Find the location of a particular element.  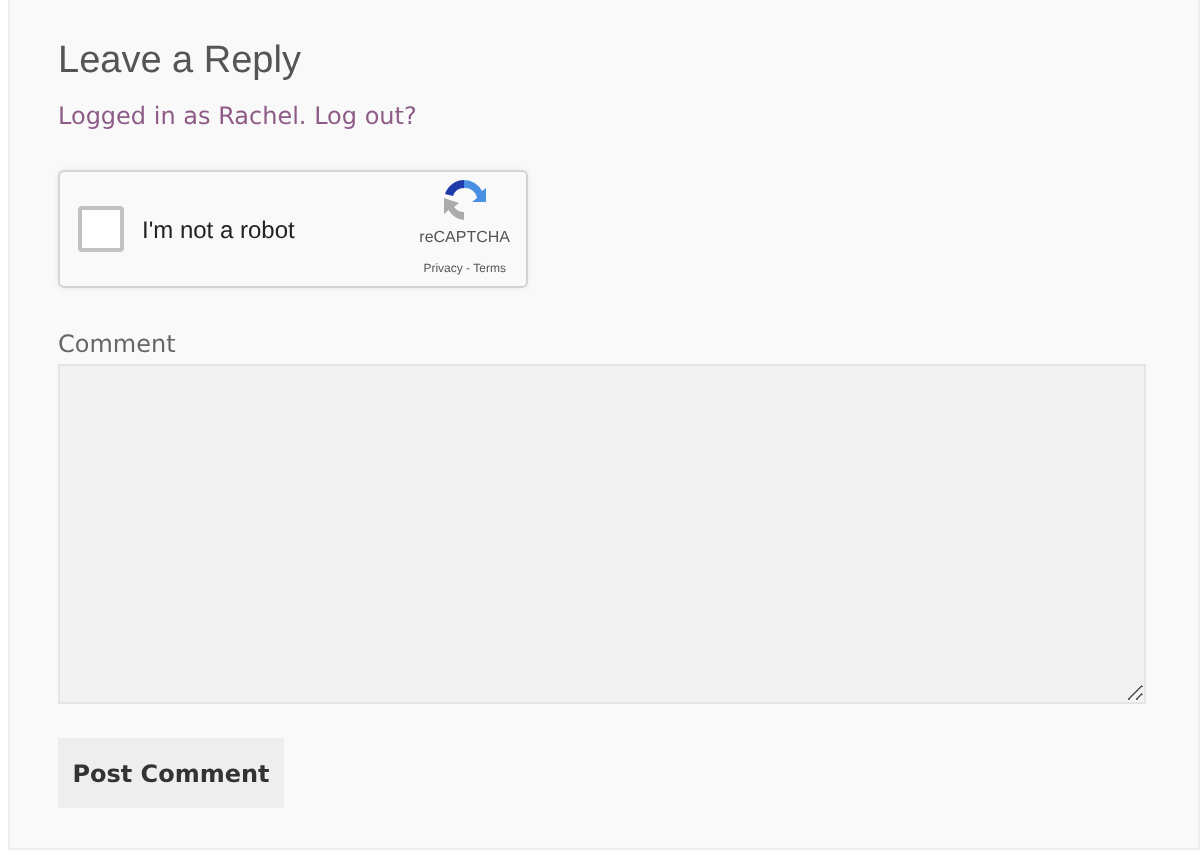

captcha-checkbox is located at coordinates (101, 229).